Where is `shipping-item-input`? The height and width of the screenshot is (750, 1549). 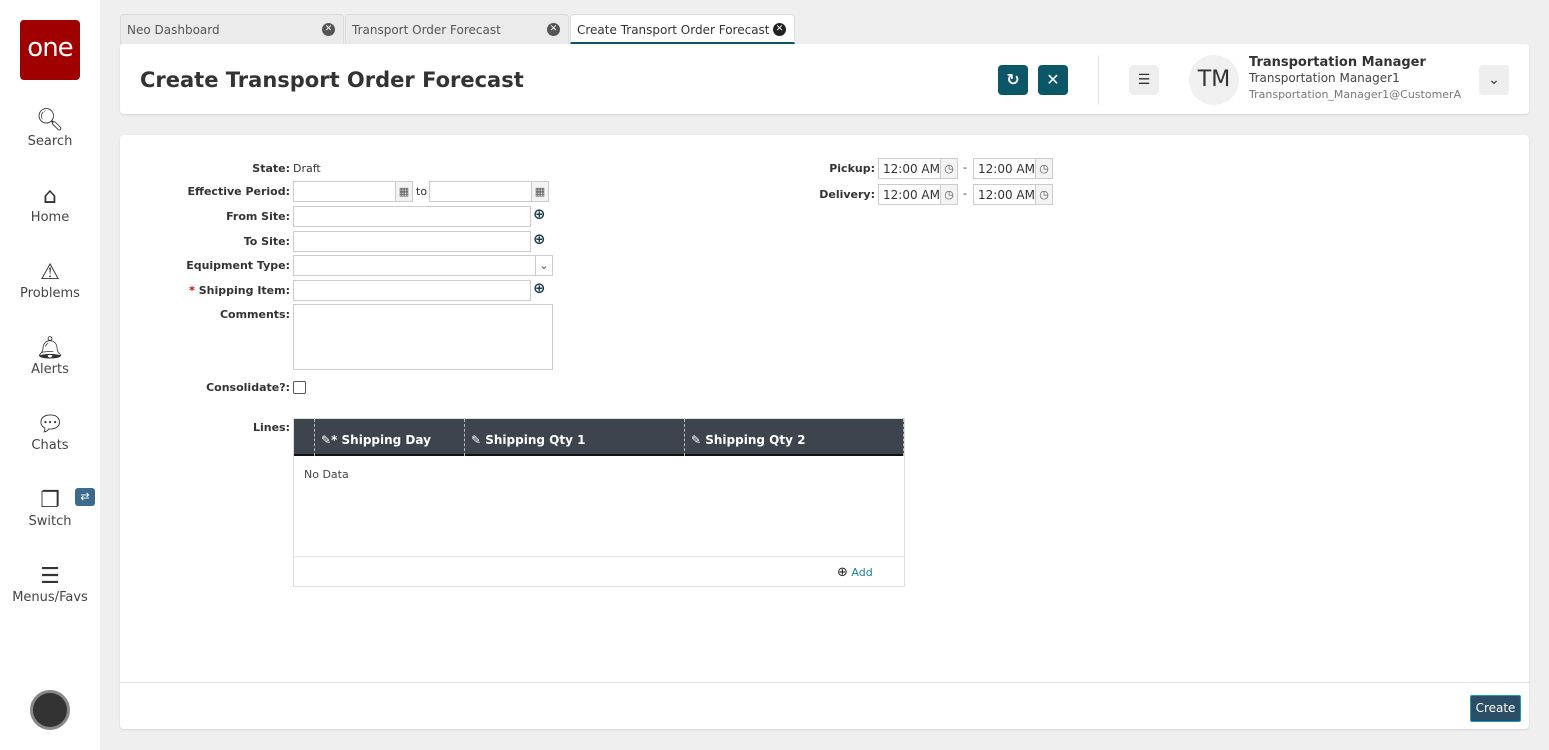
shipping-item-input is located at coordinates (412, 290).